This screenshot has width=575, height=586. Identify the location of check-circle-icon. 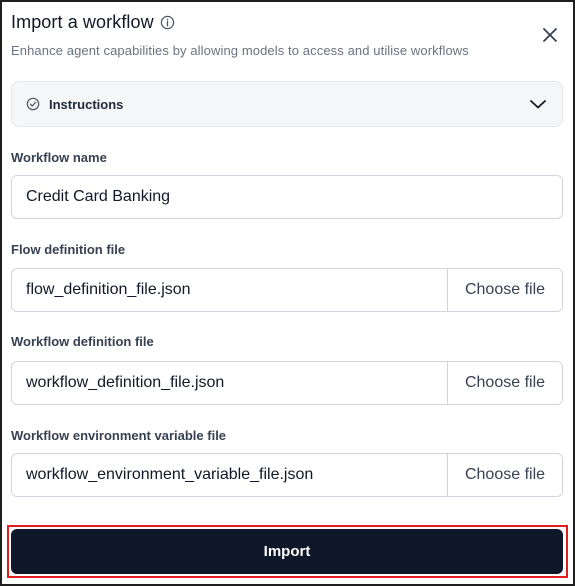
(33, 104).